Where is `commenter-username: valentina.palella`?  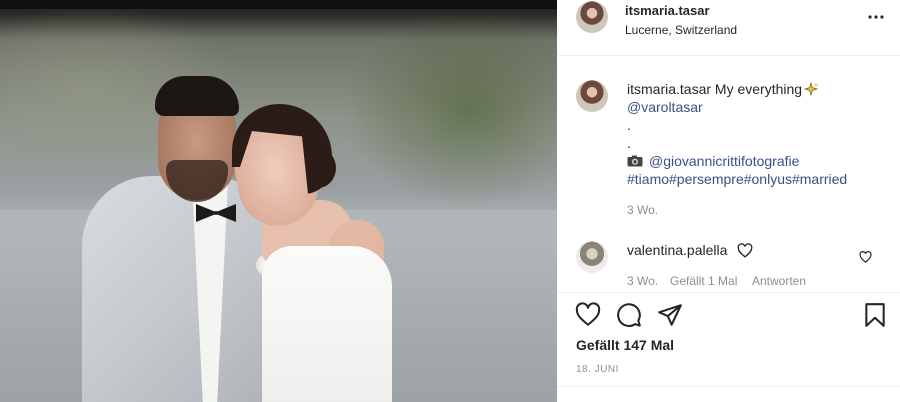 commenter-username: valentina.palella is located at coordinates (677, 250).